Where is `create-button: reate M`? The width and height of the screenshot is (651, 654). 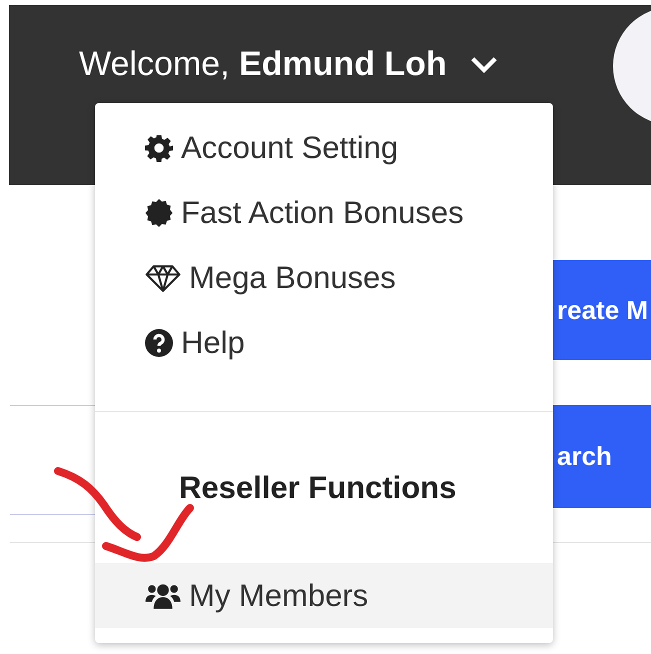 create-button: reate M is located at coordinates (602, 310).